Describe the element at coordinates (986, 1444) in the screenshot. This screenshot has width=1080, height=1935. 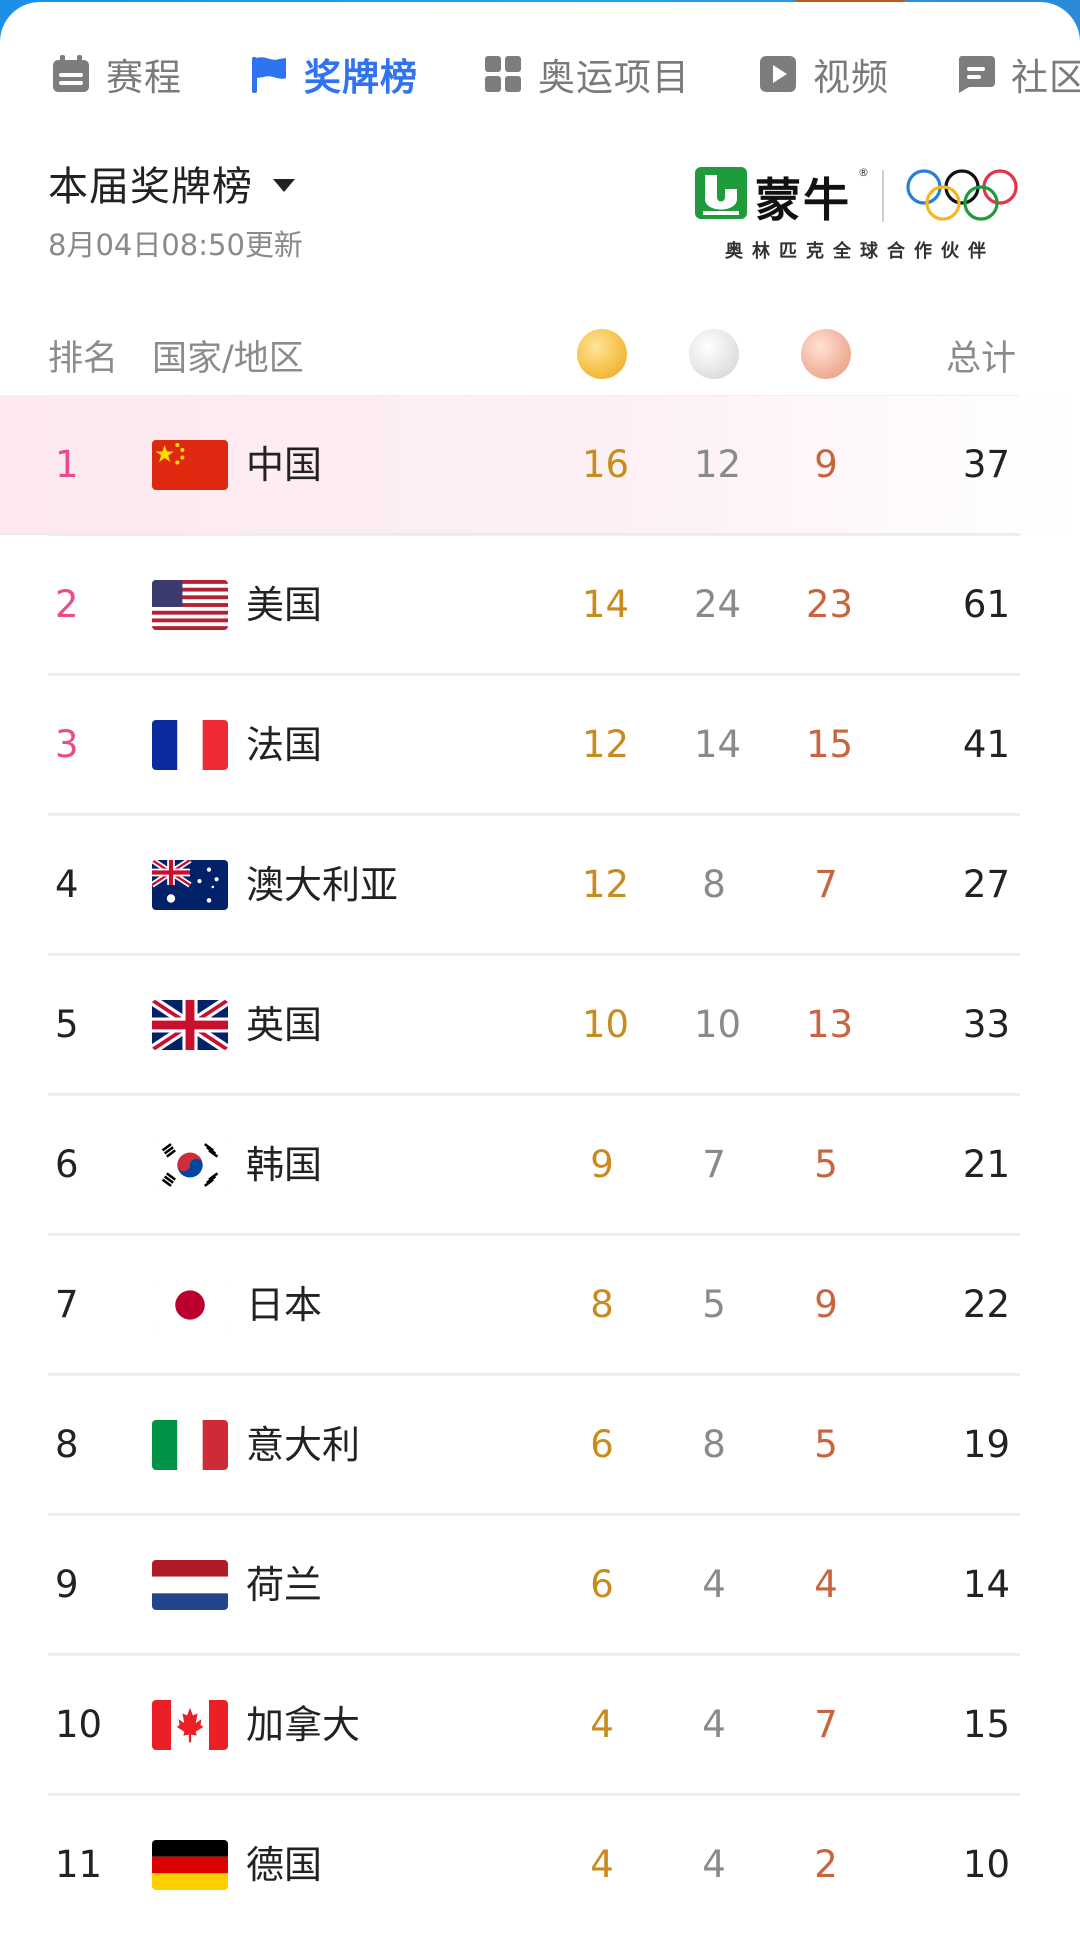
I see `row-total: 19` at that location.